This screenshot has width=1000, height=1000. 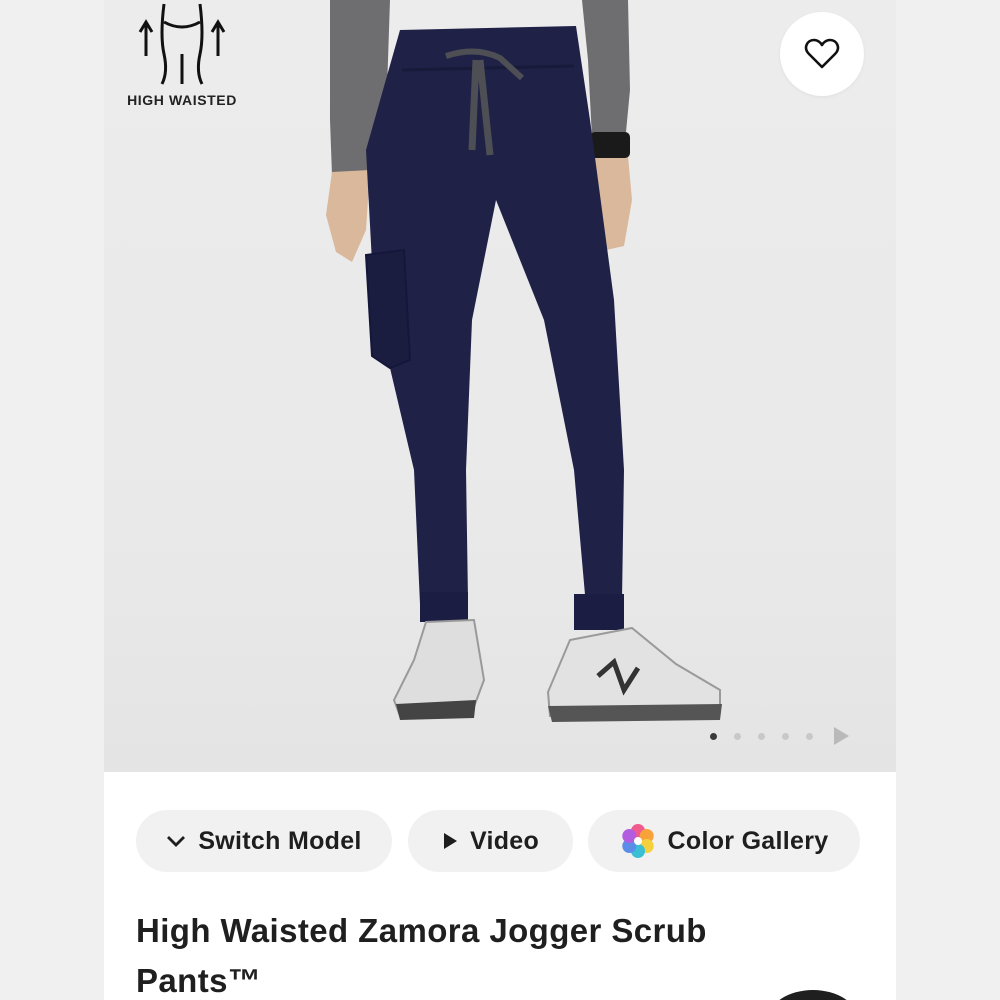 What do you see at coordinates (638, 841) in the screenshot?
I see `color-wheel-icon` at bounding box center [638, 841].